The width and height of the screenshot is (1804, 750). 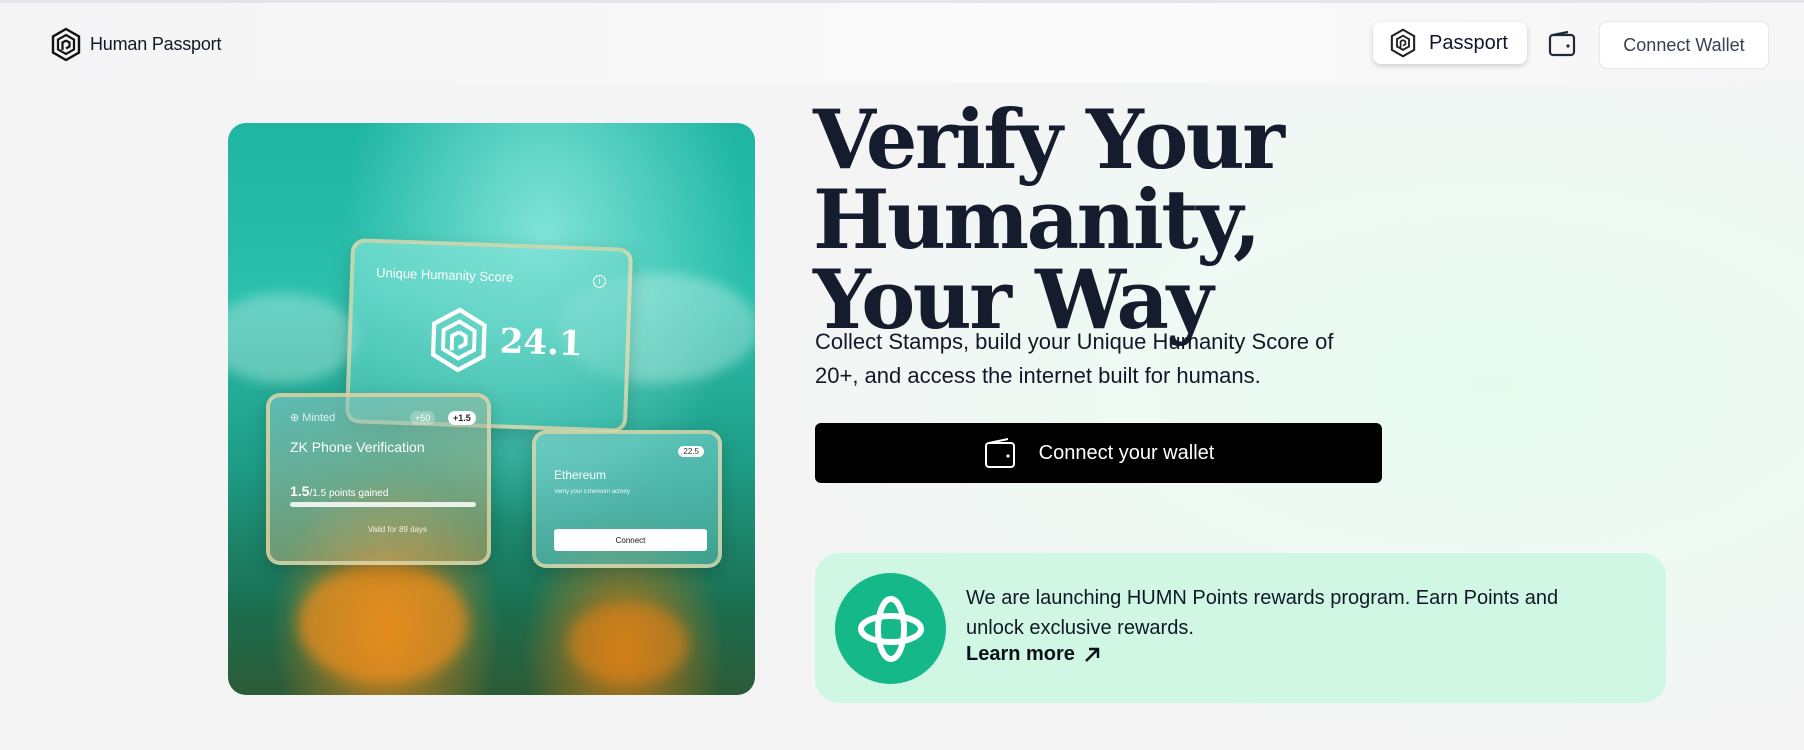 I want to click on stamp-description: Verify your Ethereum activity, so click(x=592, y=492).